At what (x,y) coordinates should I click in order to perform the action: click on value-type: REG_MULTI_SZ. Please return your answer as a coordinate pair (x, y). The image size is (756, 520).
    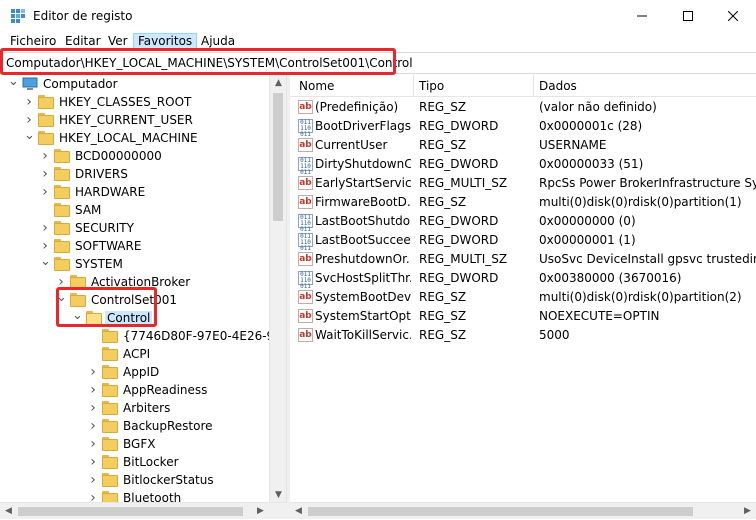
    Looking at the image, I should click on (463, 183).